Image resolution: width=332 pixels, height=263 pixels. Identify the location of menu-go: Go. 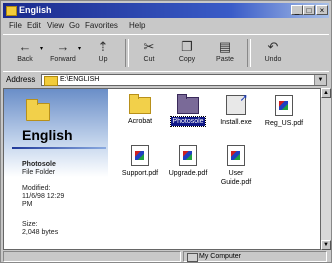
(74, 26).